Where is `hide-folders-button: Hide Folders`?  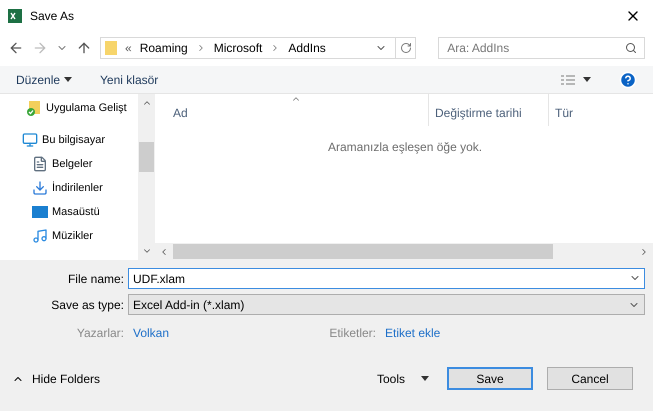
hide-folders-button: Hide Folders is located at coordinates (56, 379).